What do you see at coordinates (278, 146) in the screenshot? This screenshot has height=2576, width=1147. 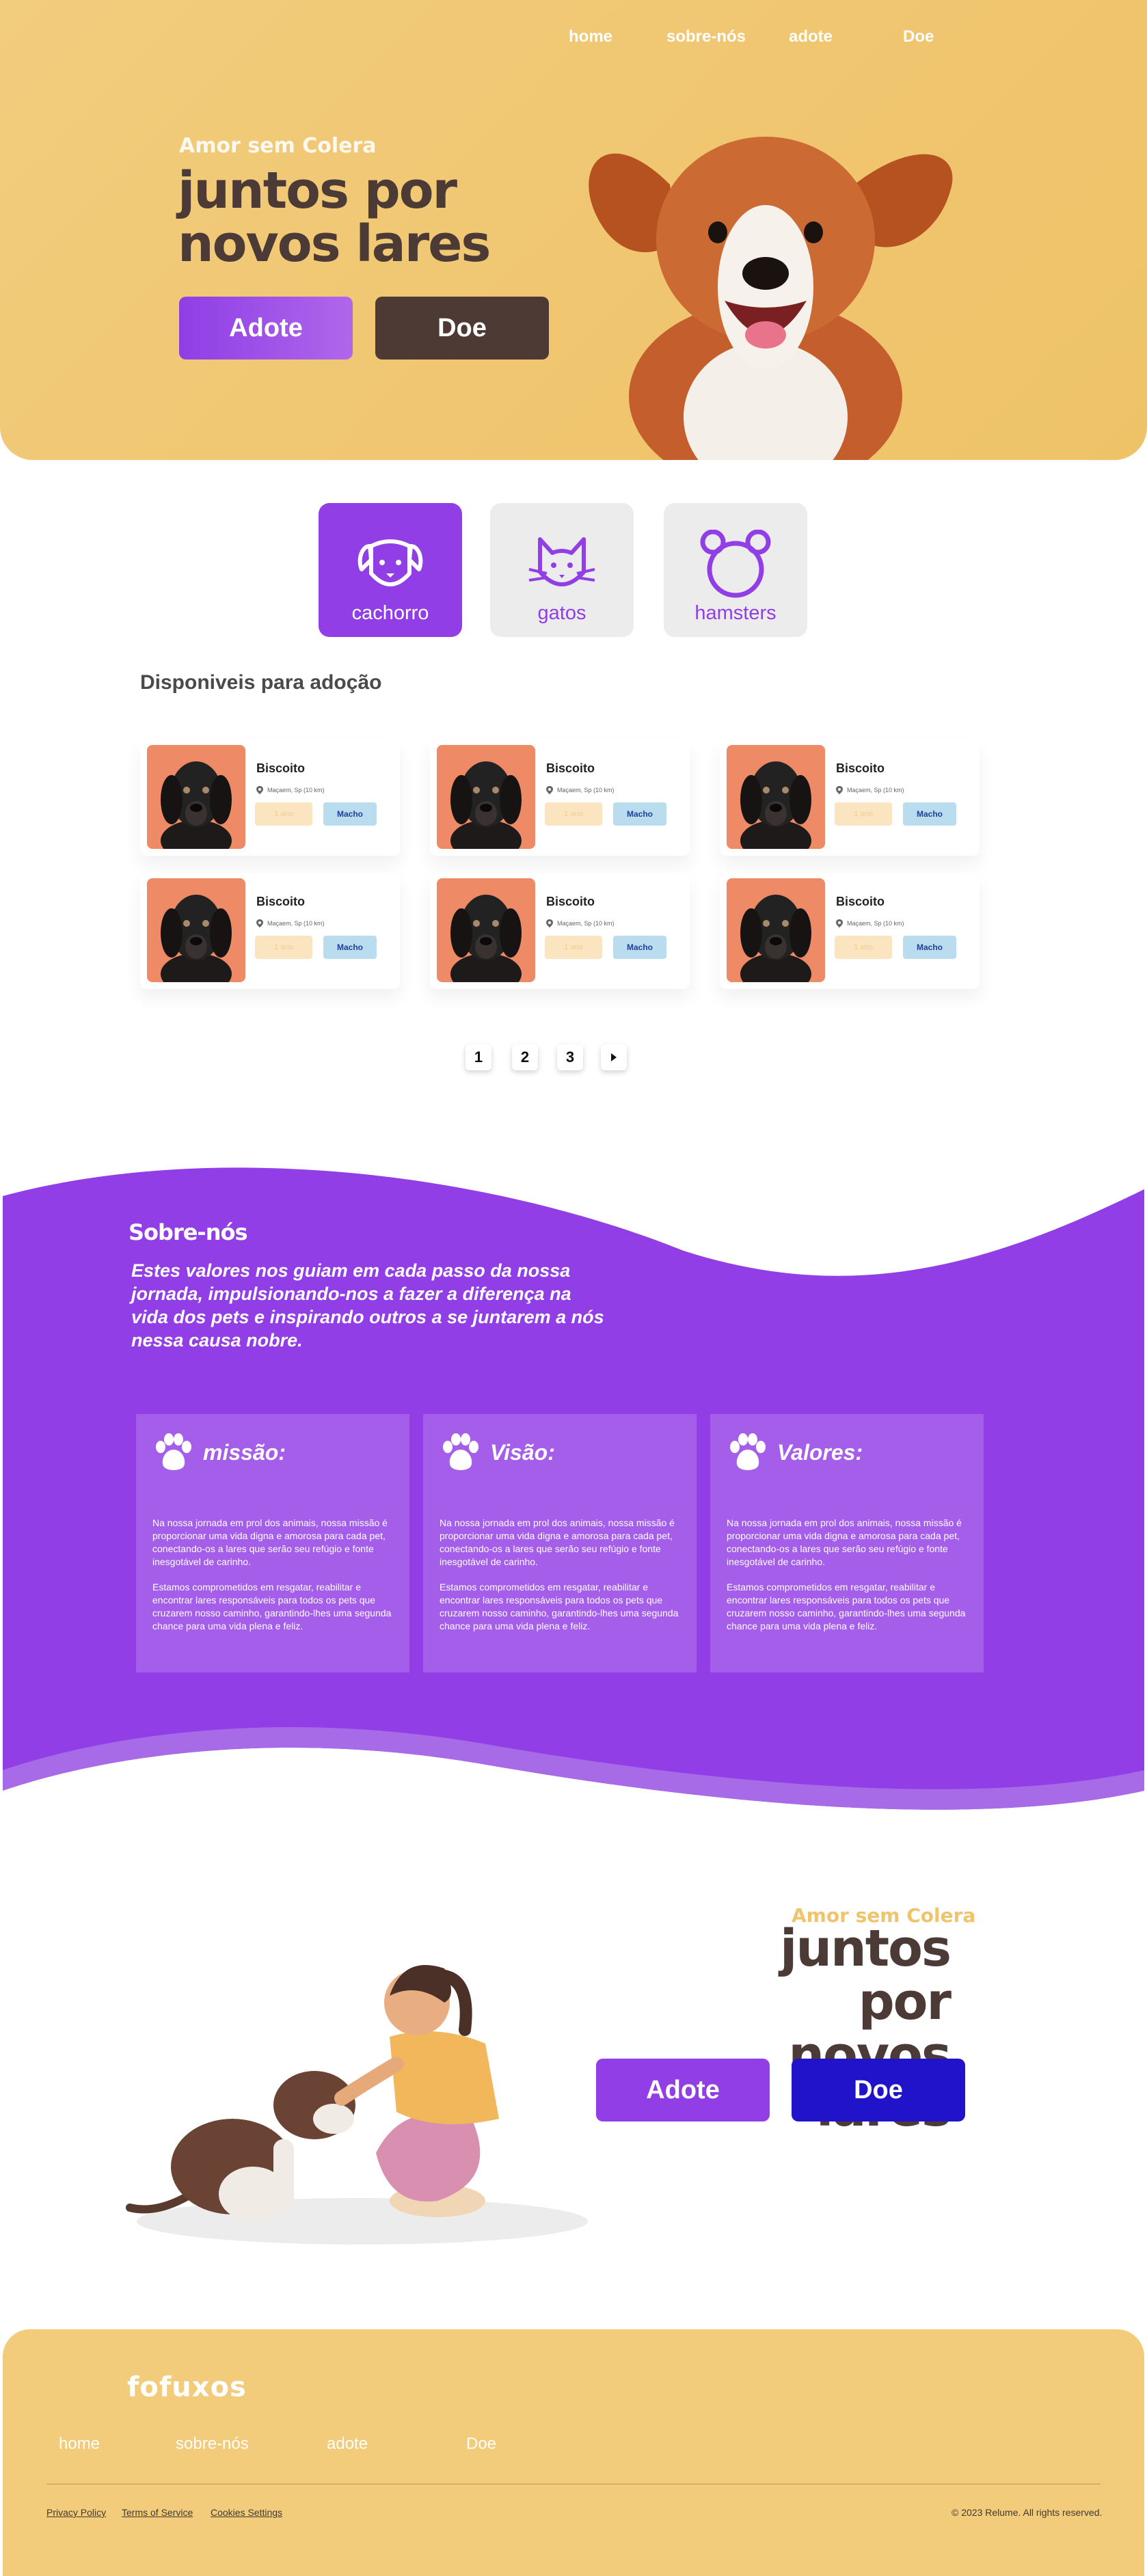 I see `hero-kicker: Amor sem Colera` at bounding box center [278, 146].